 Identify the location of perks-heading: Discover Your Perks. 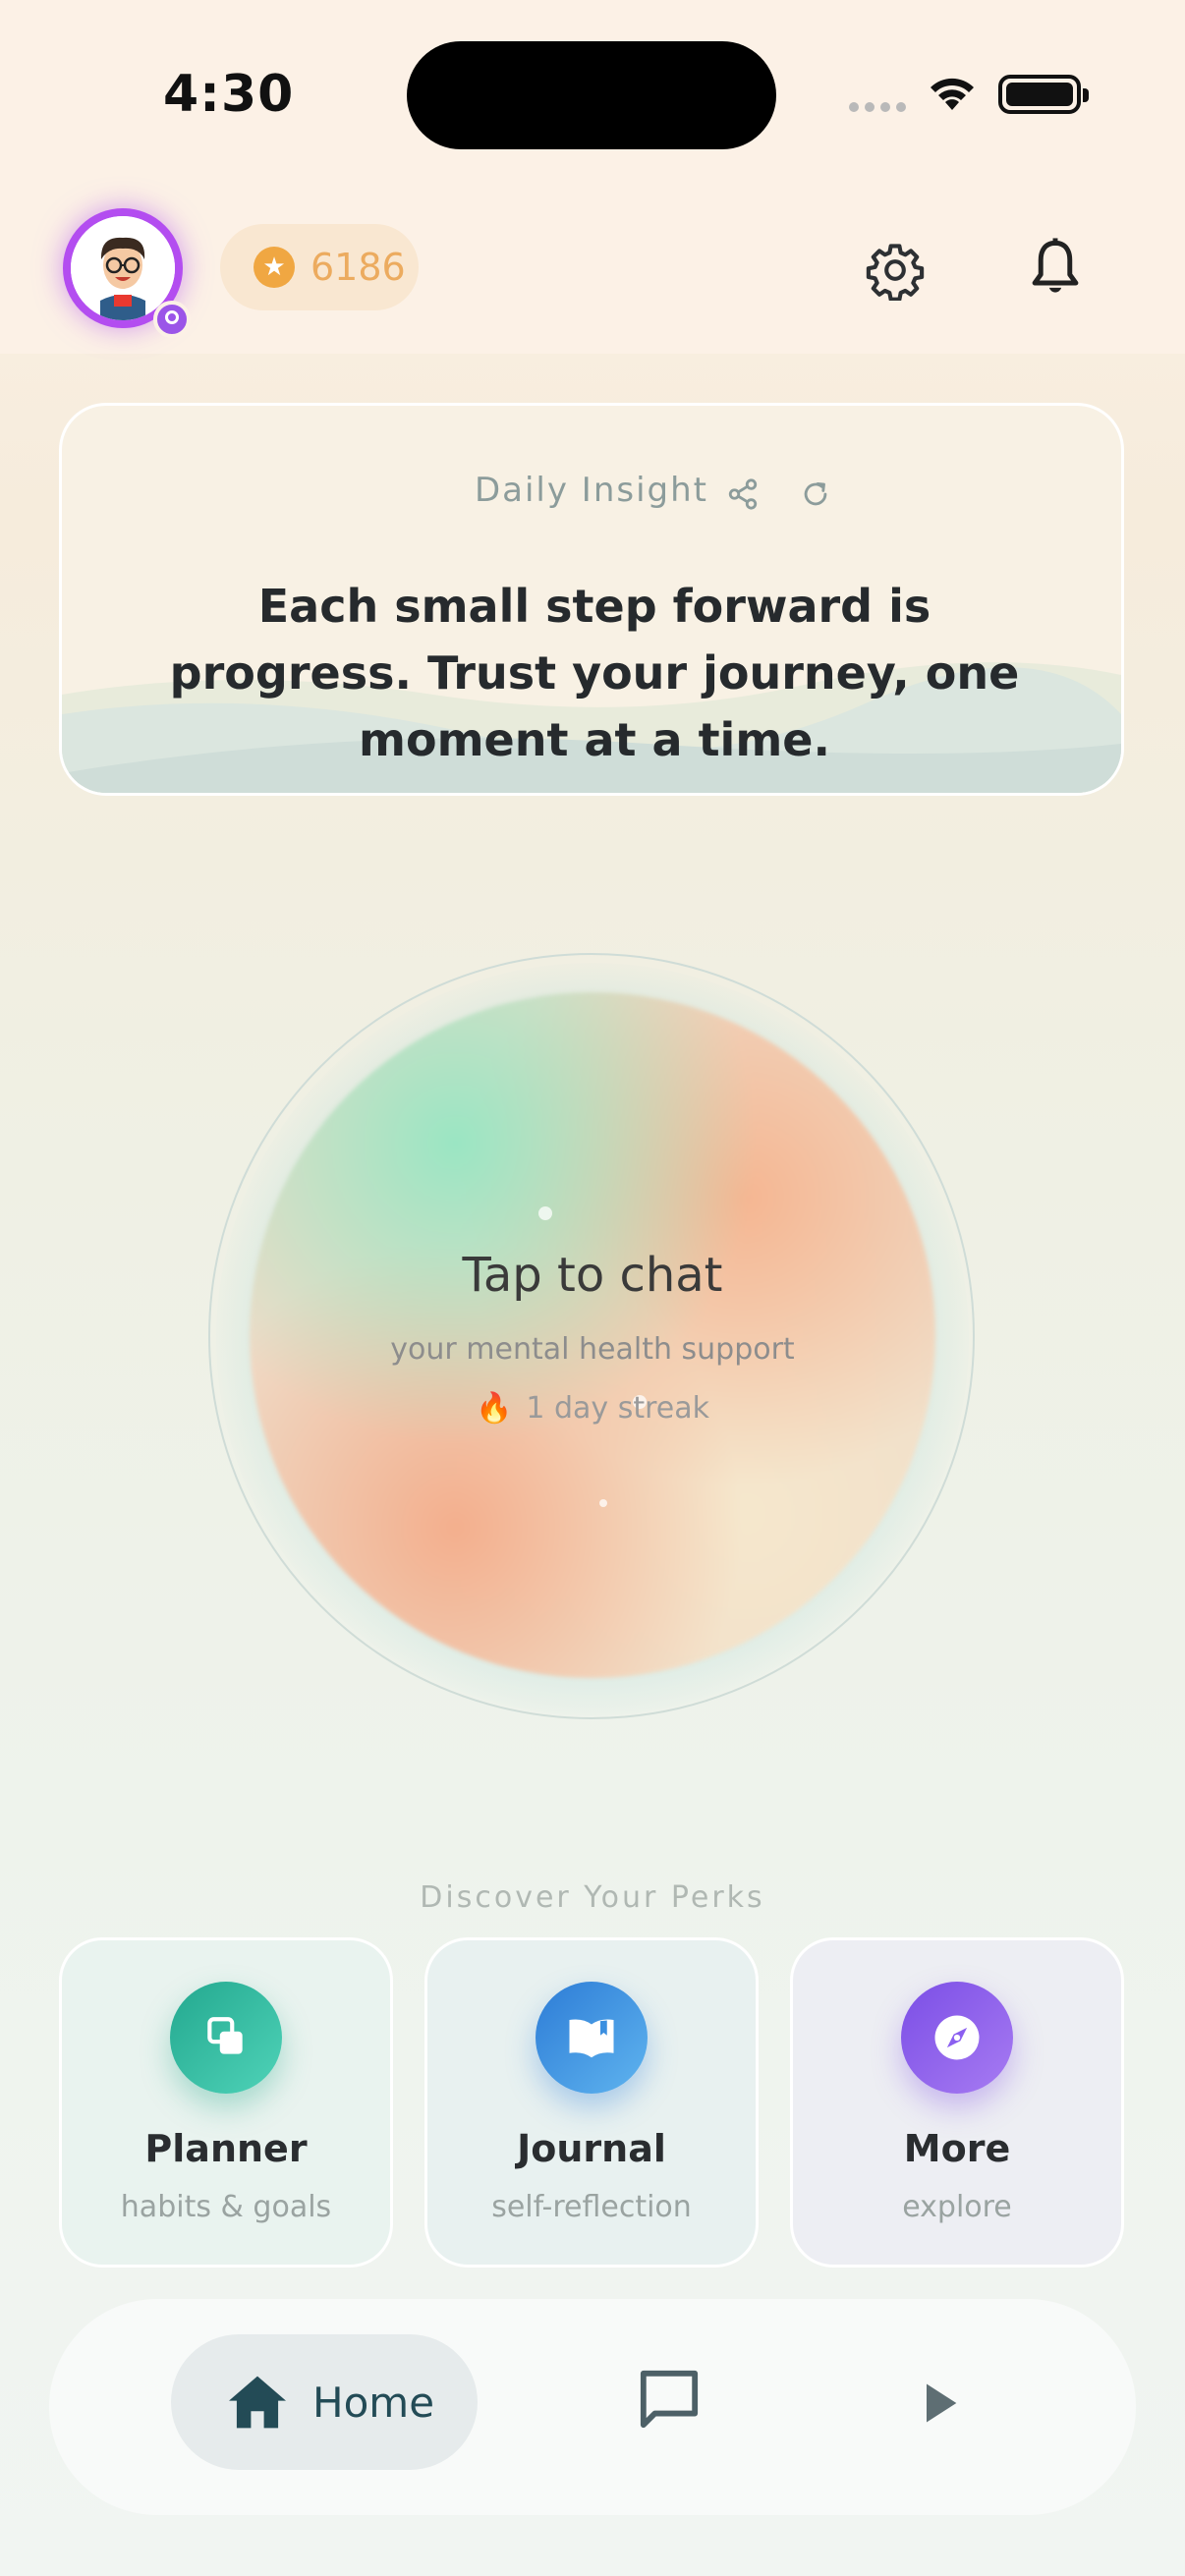
(592, 1897).